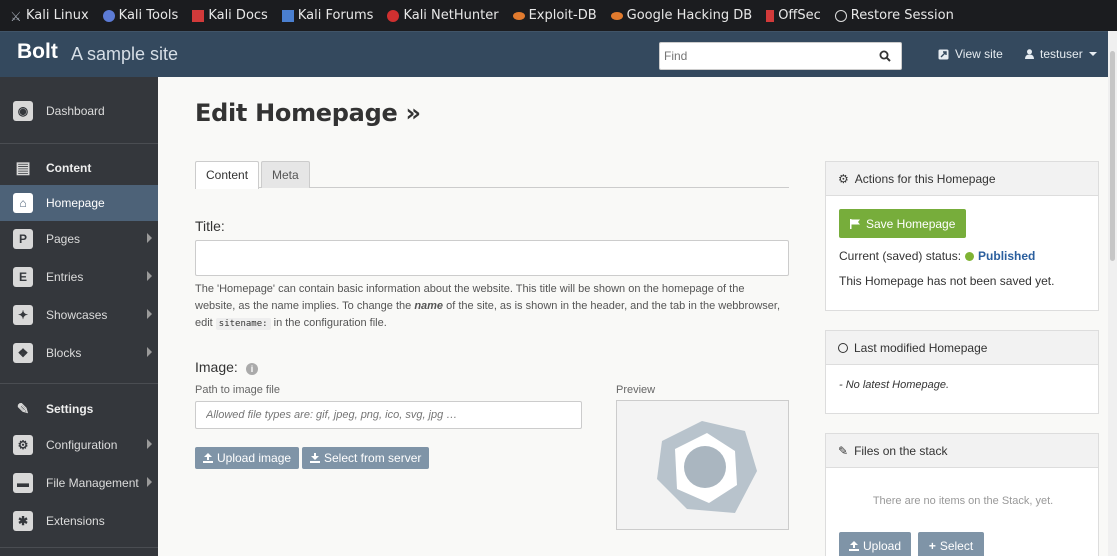 The width and height of the screenshot is (1117, 556). What do you see at coordinates (230, 15) in the screenshot?
I see `bookmark-kali-docs: Kali Docs` at bounding box center [230, 15].